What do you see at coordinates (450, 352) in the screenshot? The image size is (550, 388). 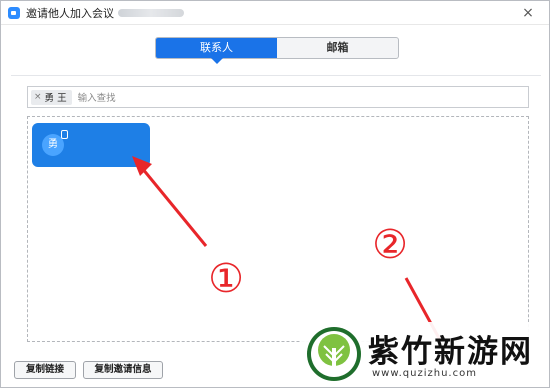 I see `watermark-site-name: 紫竹新游网` at bounding box center [450, 352].